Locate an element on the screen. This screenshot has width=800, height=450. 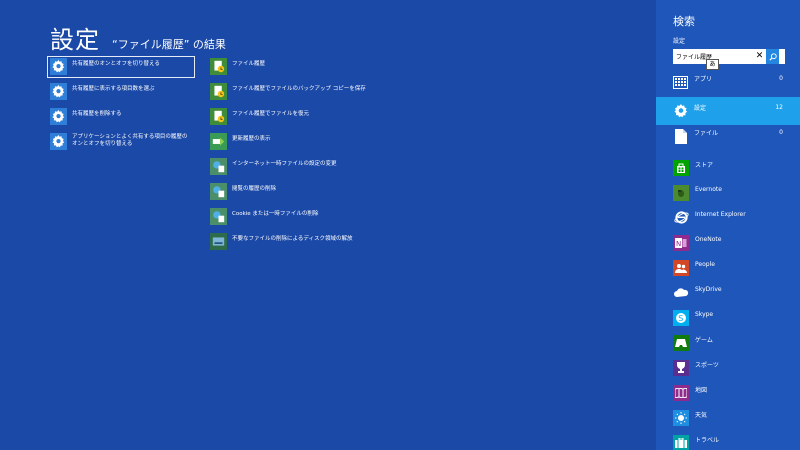
results-header: 設定 “ファイル履歴” の結果 is located at coordinates (138, 37).